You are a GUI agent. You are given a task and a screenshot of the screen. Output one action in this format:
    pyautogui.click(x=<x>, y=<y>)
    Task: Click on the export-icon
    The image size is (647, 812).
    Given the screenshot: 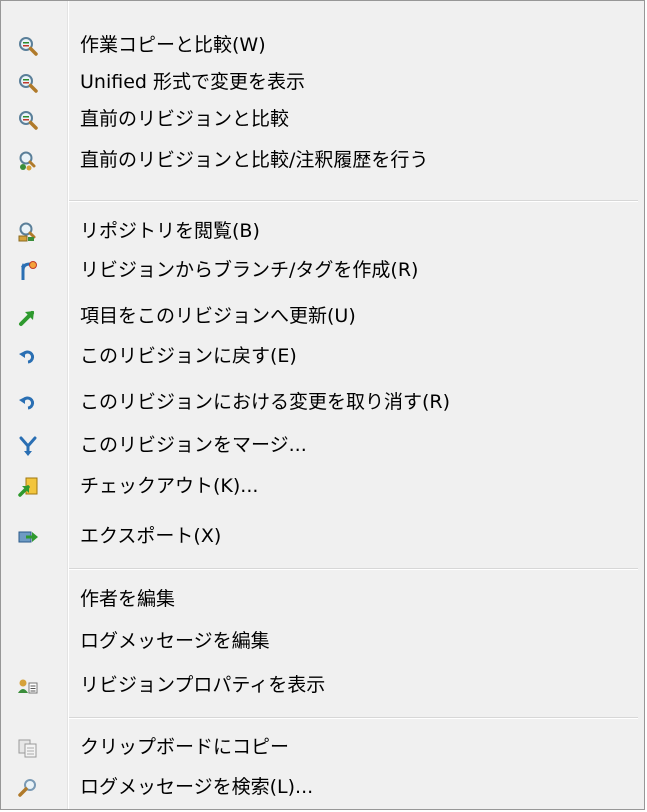 What is the action you would take?
    pyautogui.click(x=28, y=537)
    